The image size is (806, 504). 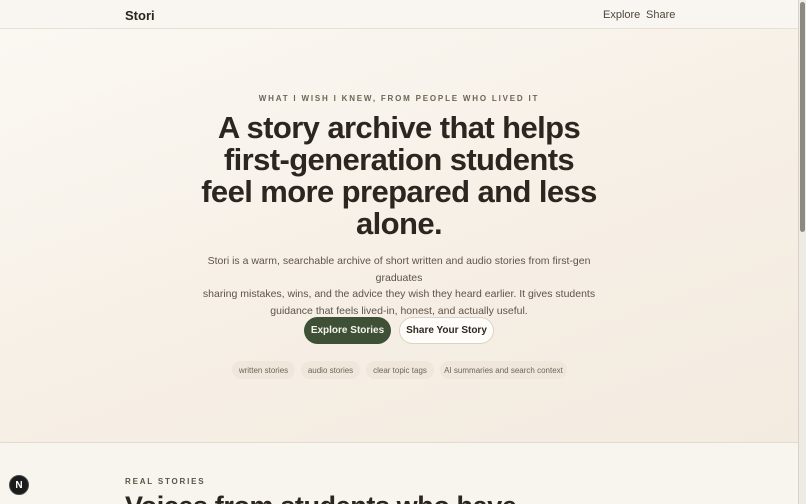 I want to click on headline-line: alone., so click(x=399, y=223).